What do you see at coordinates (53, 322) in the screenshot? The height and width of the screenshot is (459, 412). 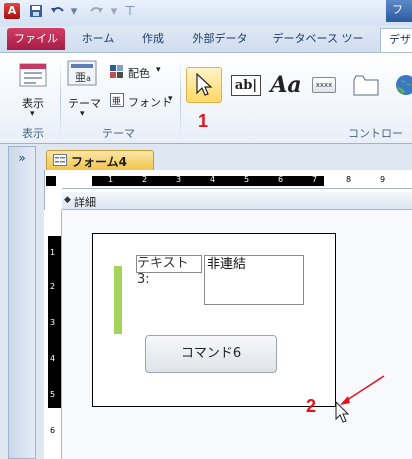 I see `vruler-tick-label: 3` at bounding box center [53, 322].